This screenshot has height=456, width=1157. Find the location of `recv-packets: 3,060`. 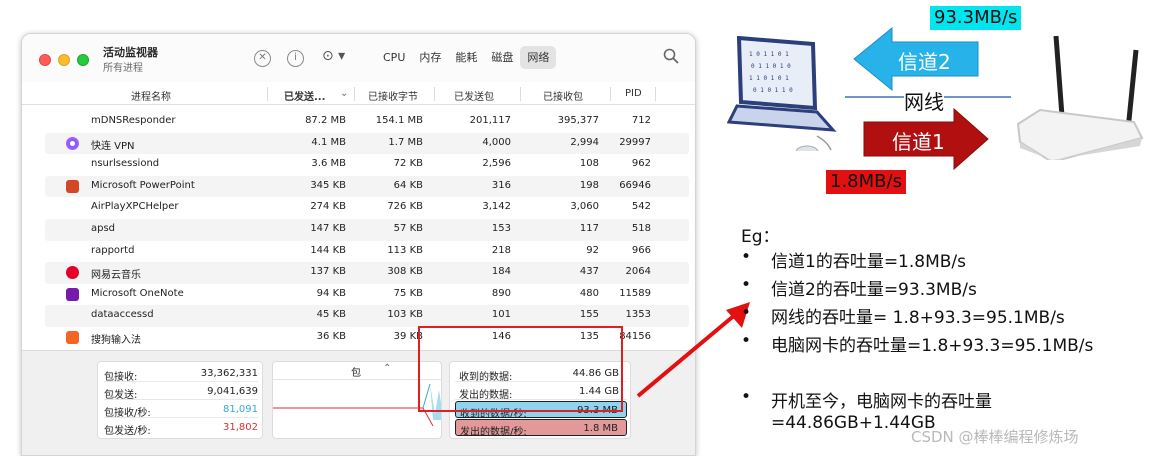

recv-packets: 3,060 is located at coordinates (584, 207).